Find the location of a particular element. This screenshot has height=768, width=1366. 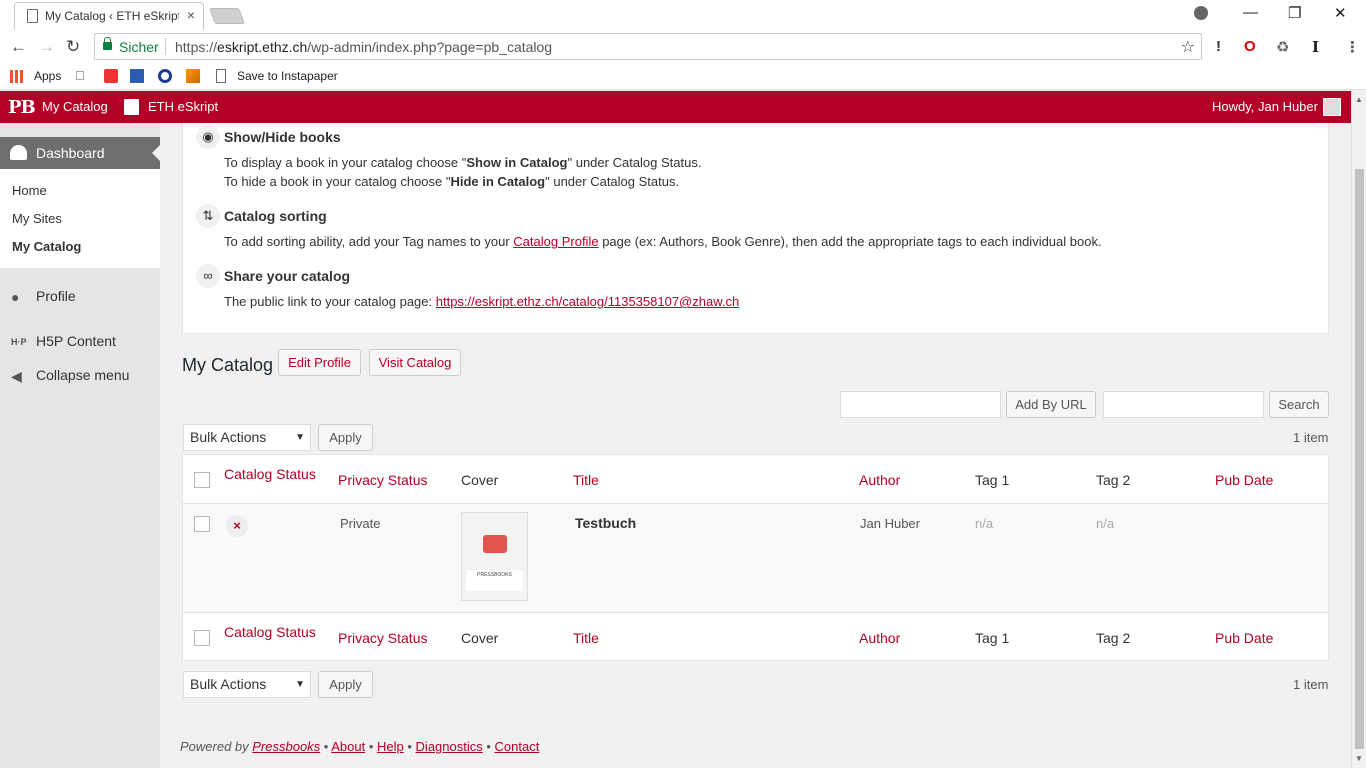

pressbooks-link: Pressbooks is located at coordinates (286, 746).